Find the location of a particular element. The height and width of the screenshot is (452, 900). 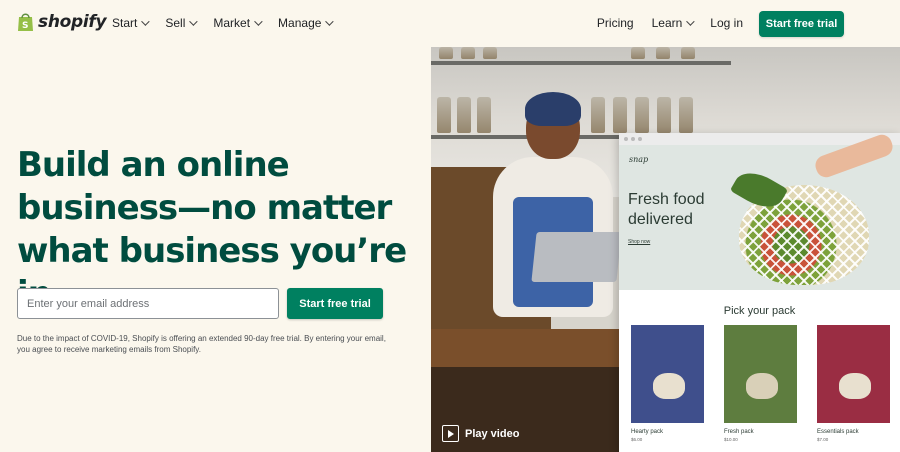

nav-label: Market is located at coordinates (232, 23).